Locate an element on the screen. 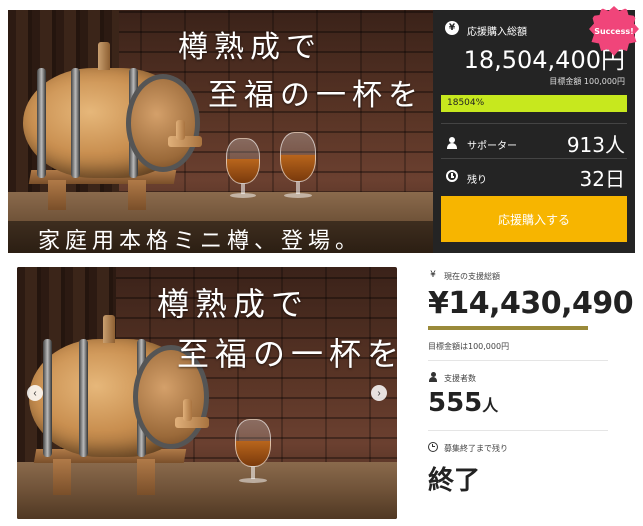  total-label: 現在の支援総額 is located at coordinates (472, 276).